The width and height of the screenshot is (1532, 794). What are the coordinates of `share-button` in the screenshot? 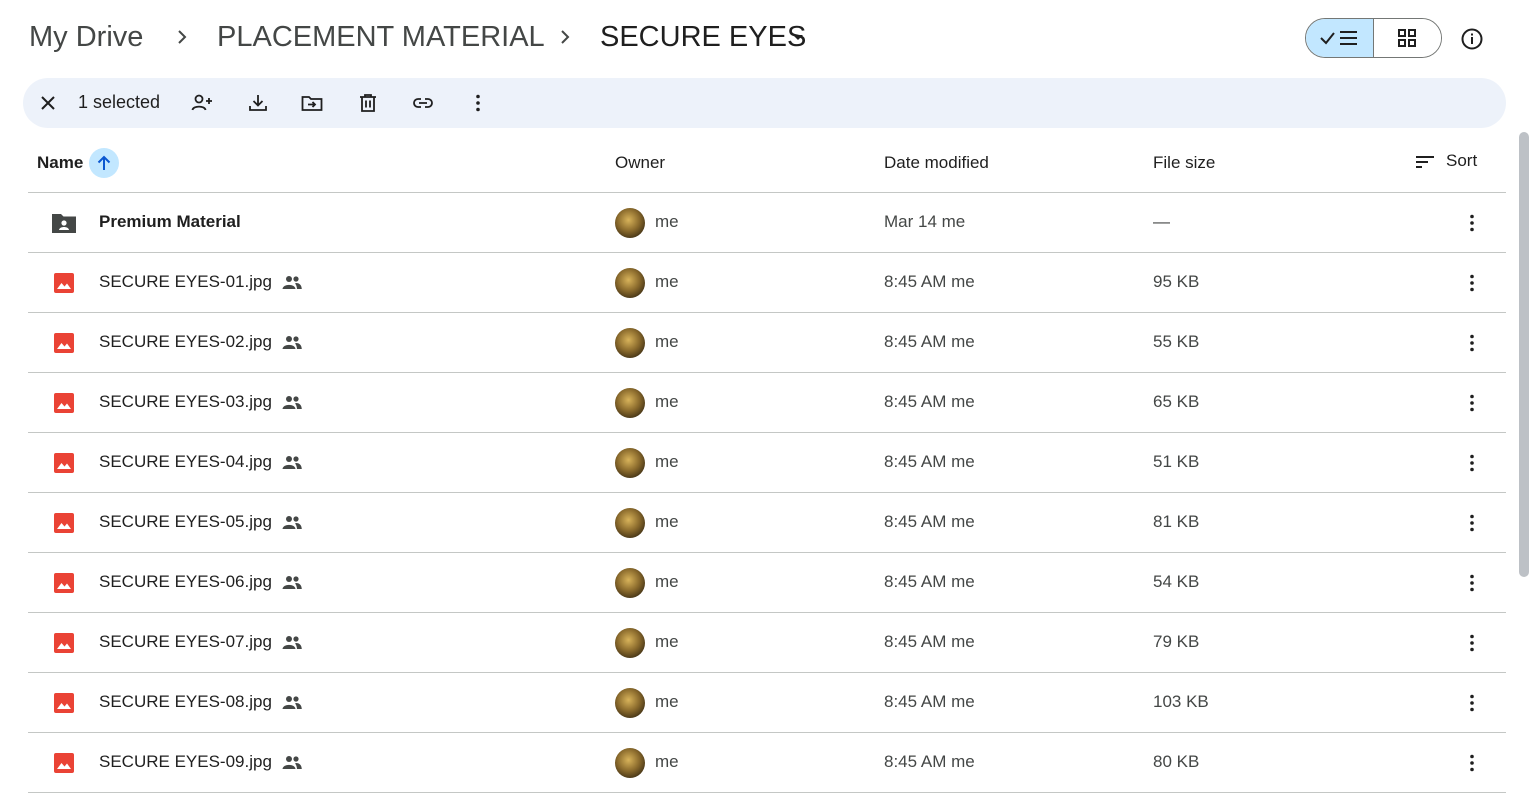 It's located at (202, 103).